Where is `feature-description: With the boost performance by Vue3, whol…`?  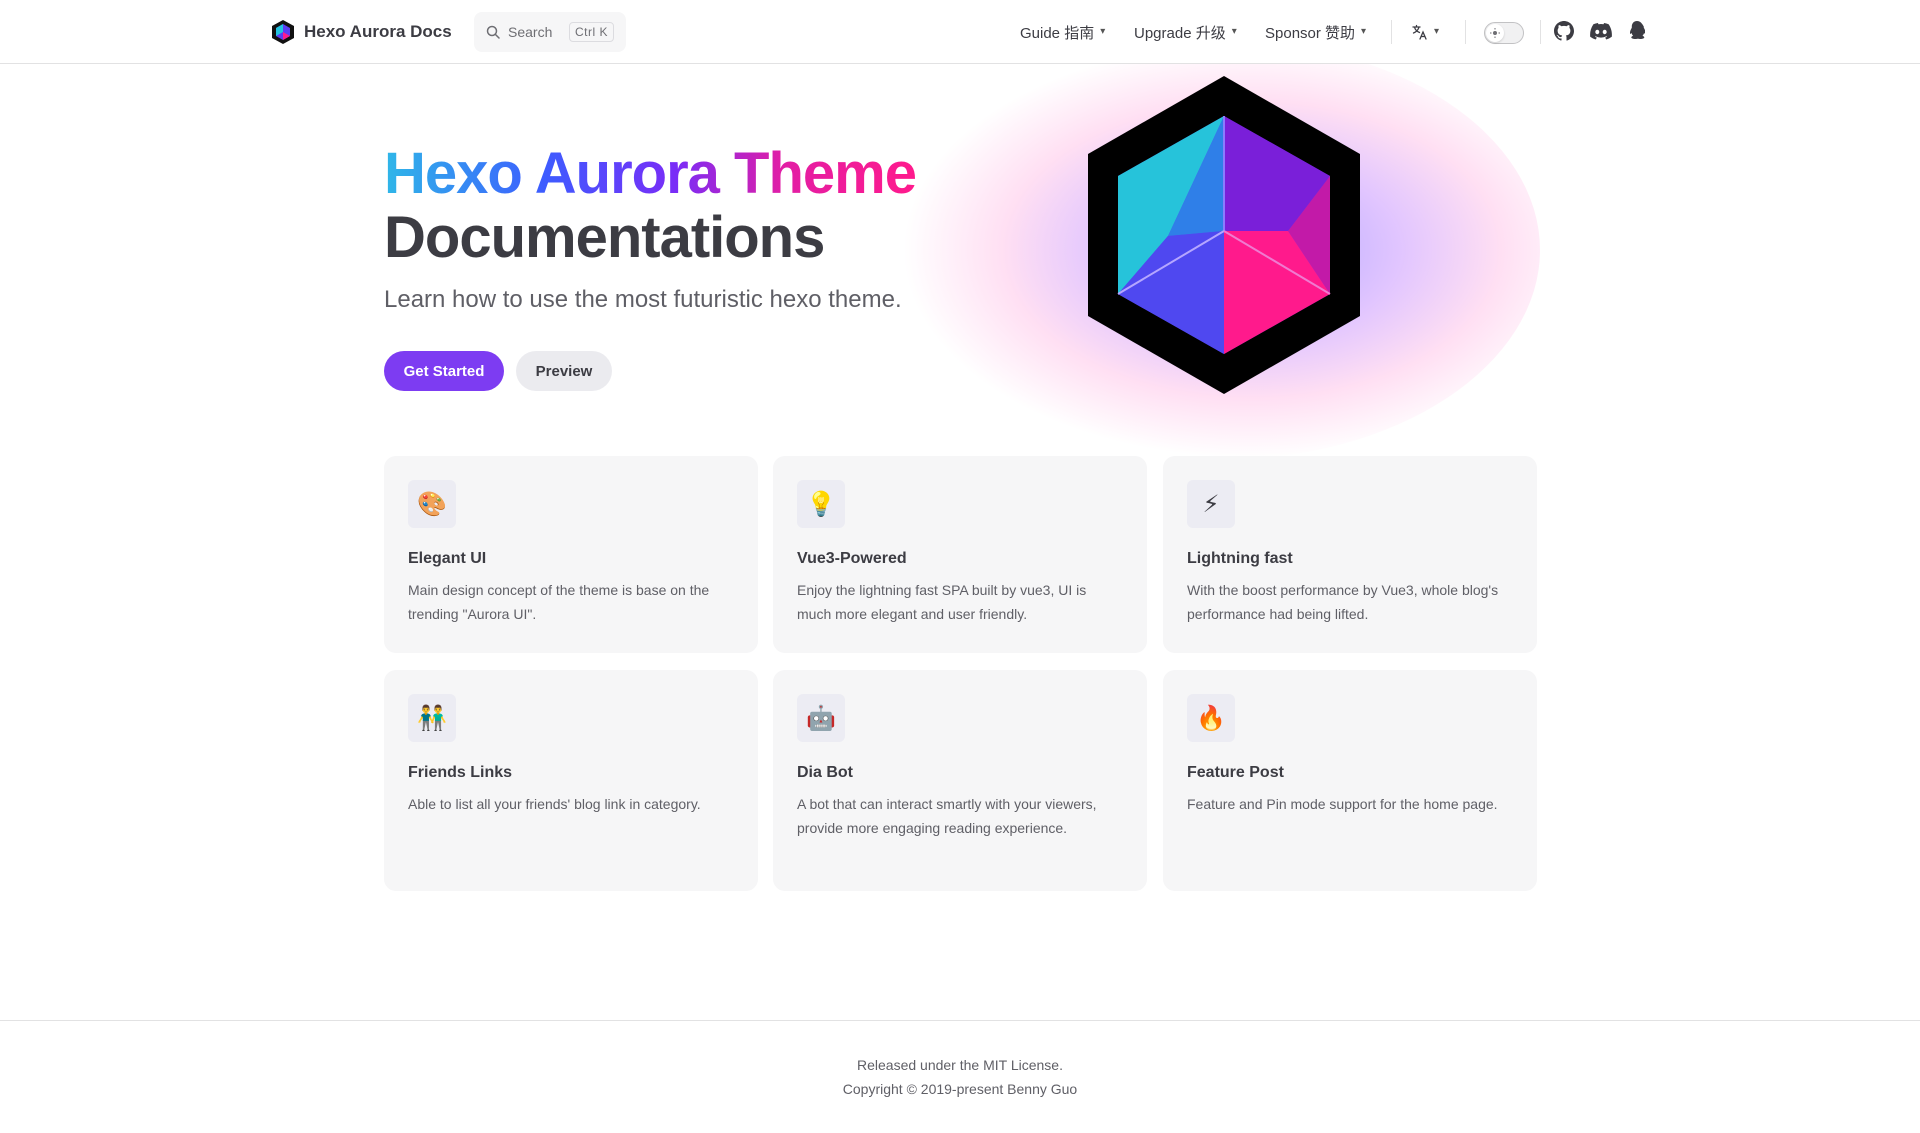 feature-description: With the boost performance by Vue3, whol… is located at coordinates (1343, 602).